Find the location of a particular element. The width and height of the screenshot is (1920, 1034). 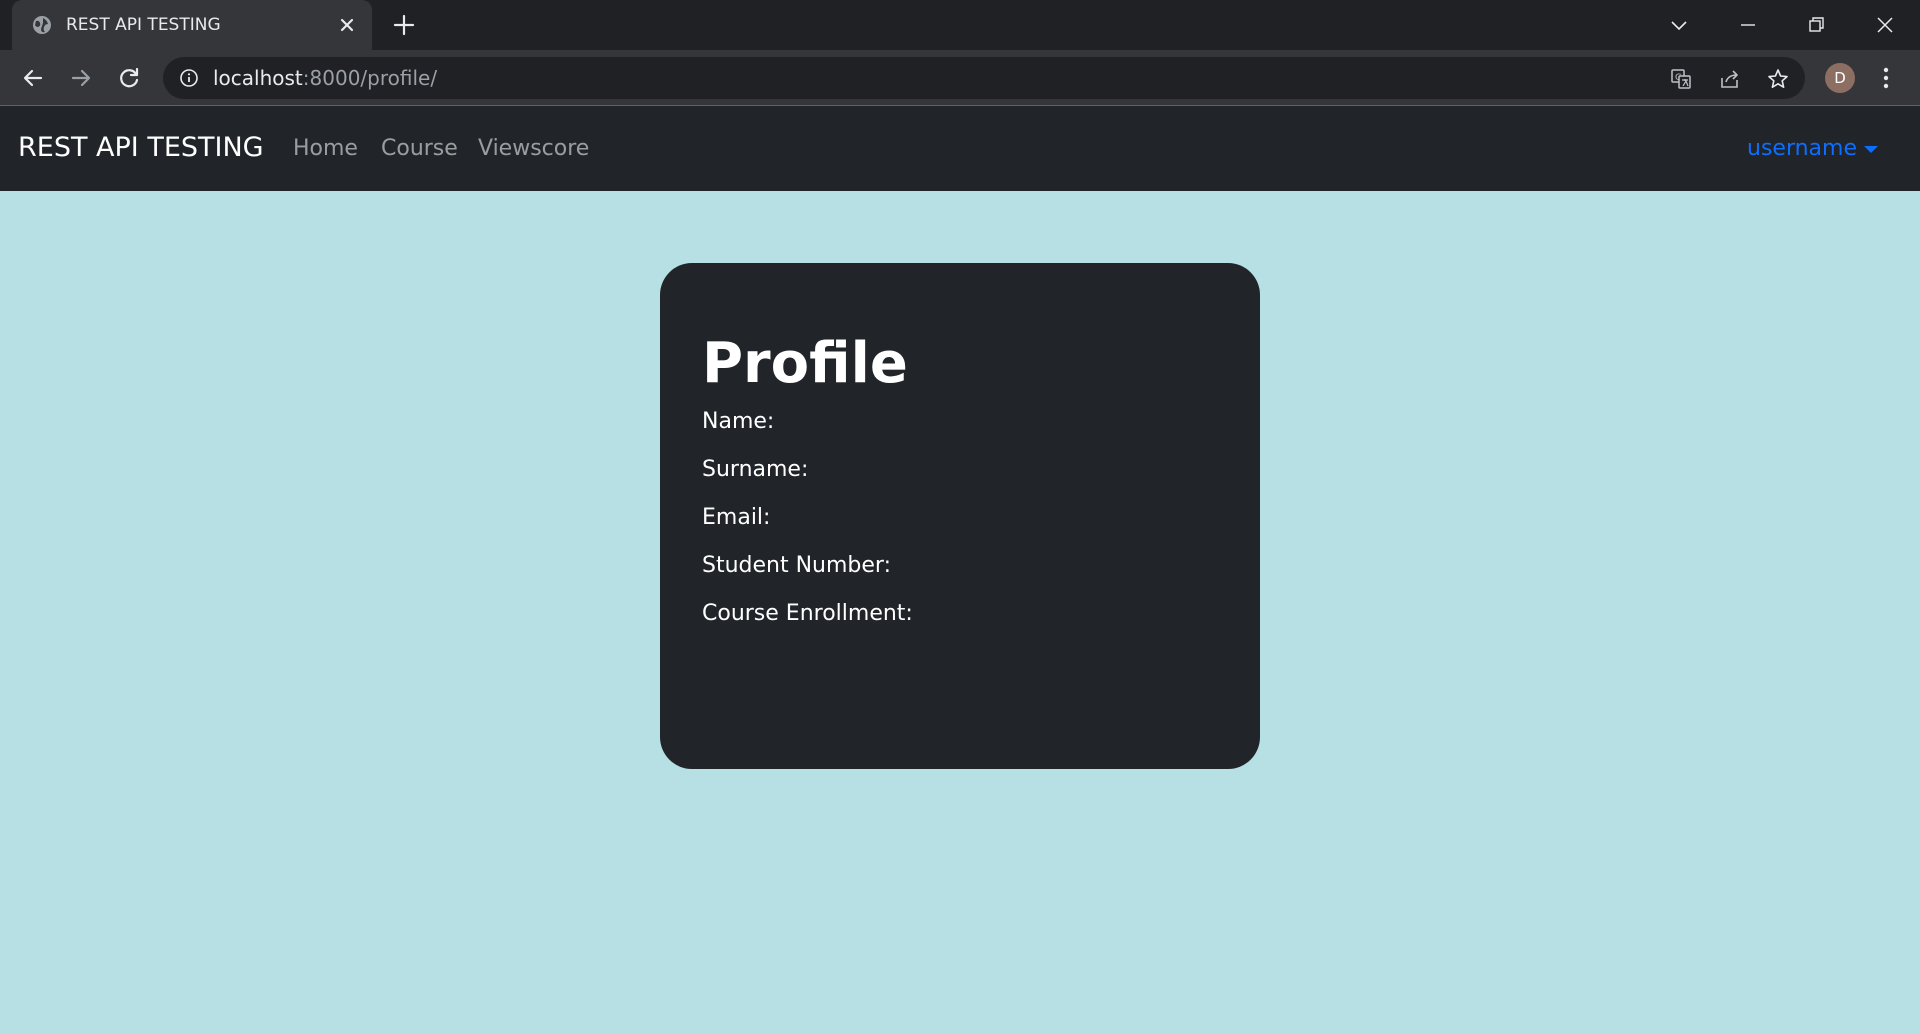

close-icon is located at coordinates (347, 25).